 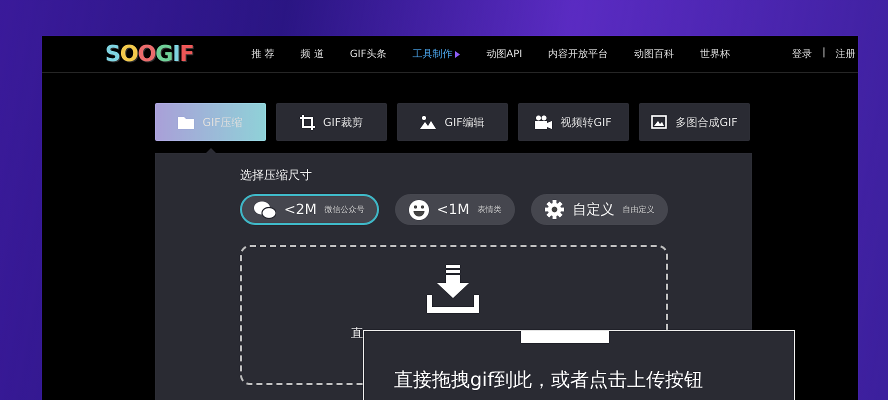 I want to click on size-option: <1M 表情类, so click(x=455, y=209).